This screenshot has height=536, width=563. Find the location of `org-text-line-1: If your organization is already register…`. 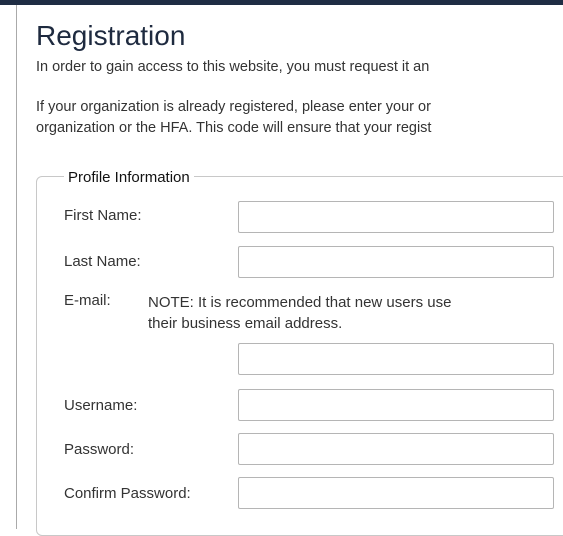

org-text-line-1: If your organization is already register… is located at coordinates (233, 107).